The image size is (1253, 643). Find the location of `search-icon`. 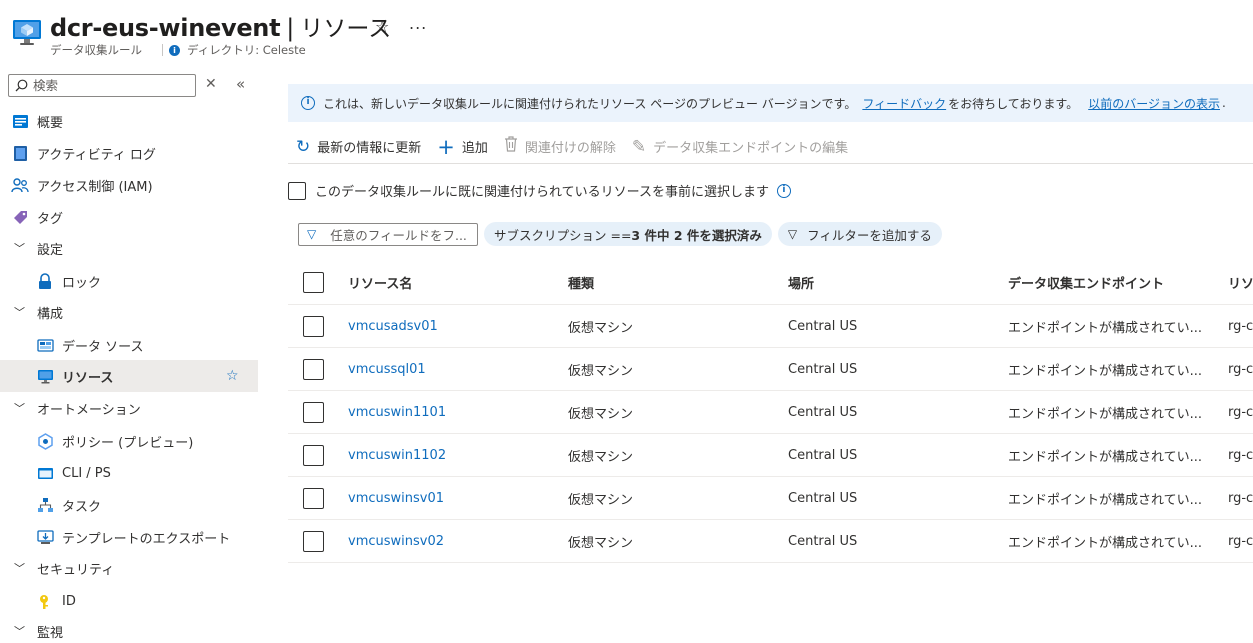

search-icon is located at coordinates (21, 85).